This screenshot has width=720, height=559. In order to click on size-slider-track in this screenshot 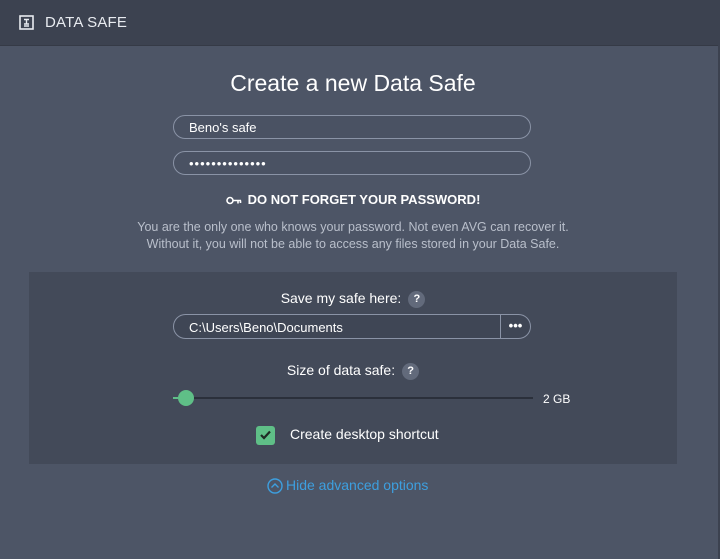, I will do `click(353, 398)`.